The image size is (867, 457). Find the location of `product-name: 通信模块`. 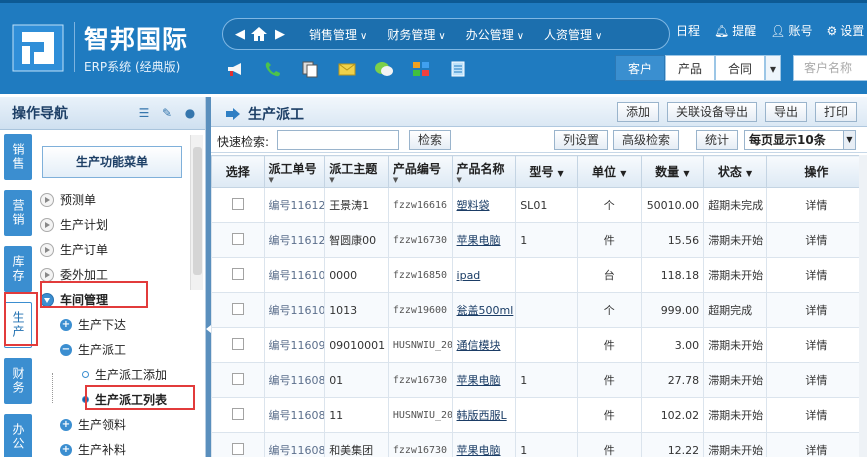

product-name: 通信模块 is located at coordinates (484, 345).